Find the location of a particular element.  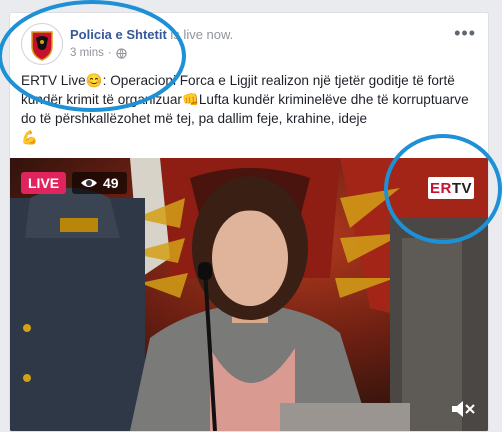

channel-logo: ER TV is located at coordinates (451, 188).